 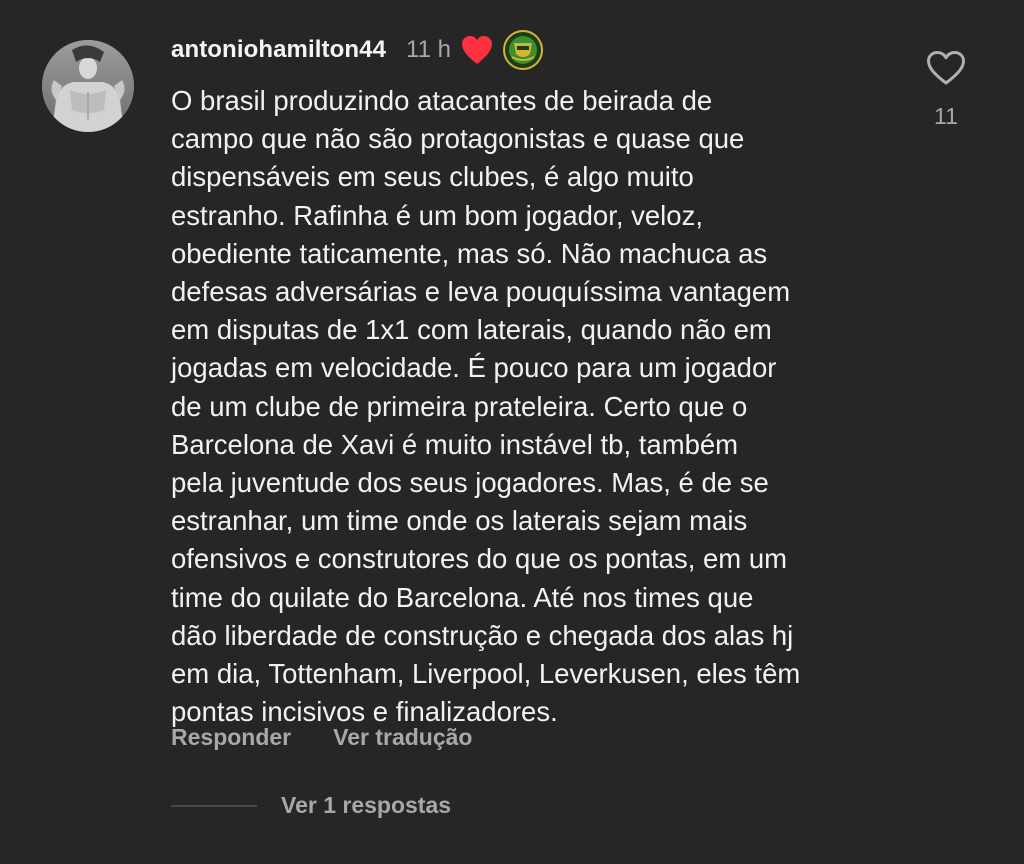 What do you see at coordinates (428, 49) in the screenshot?
I see `comment-time: 11 h` at bounding box center [428, 49].